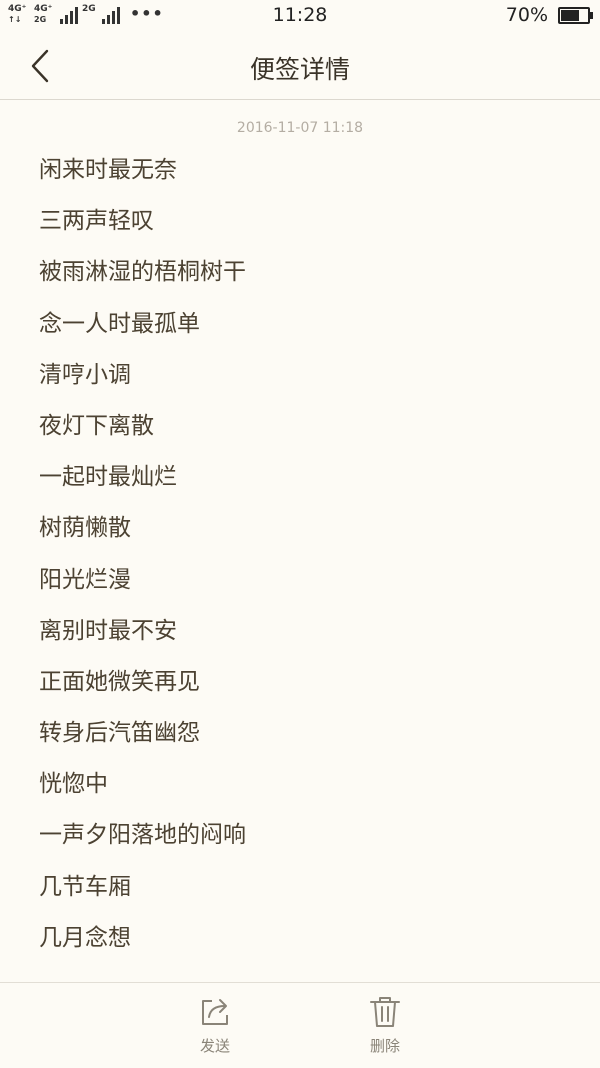 This screenshot has width=600, height=1068. Describe the element at coordinates (142, 835) in the screenshot. I see `note-line: 一声夕阳落地的闷响` at that location.